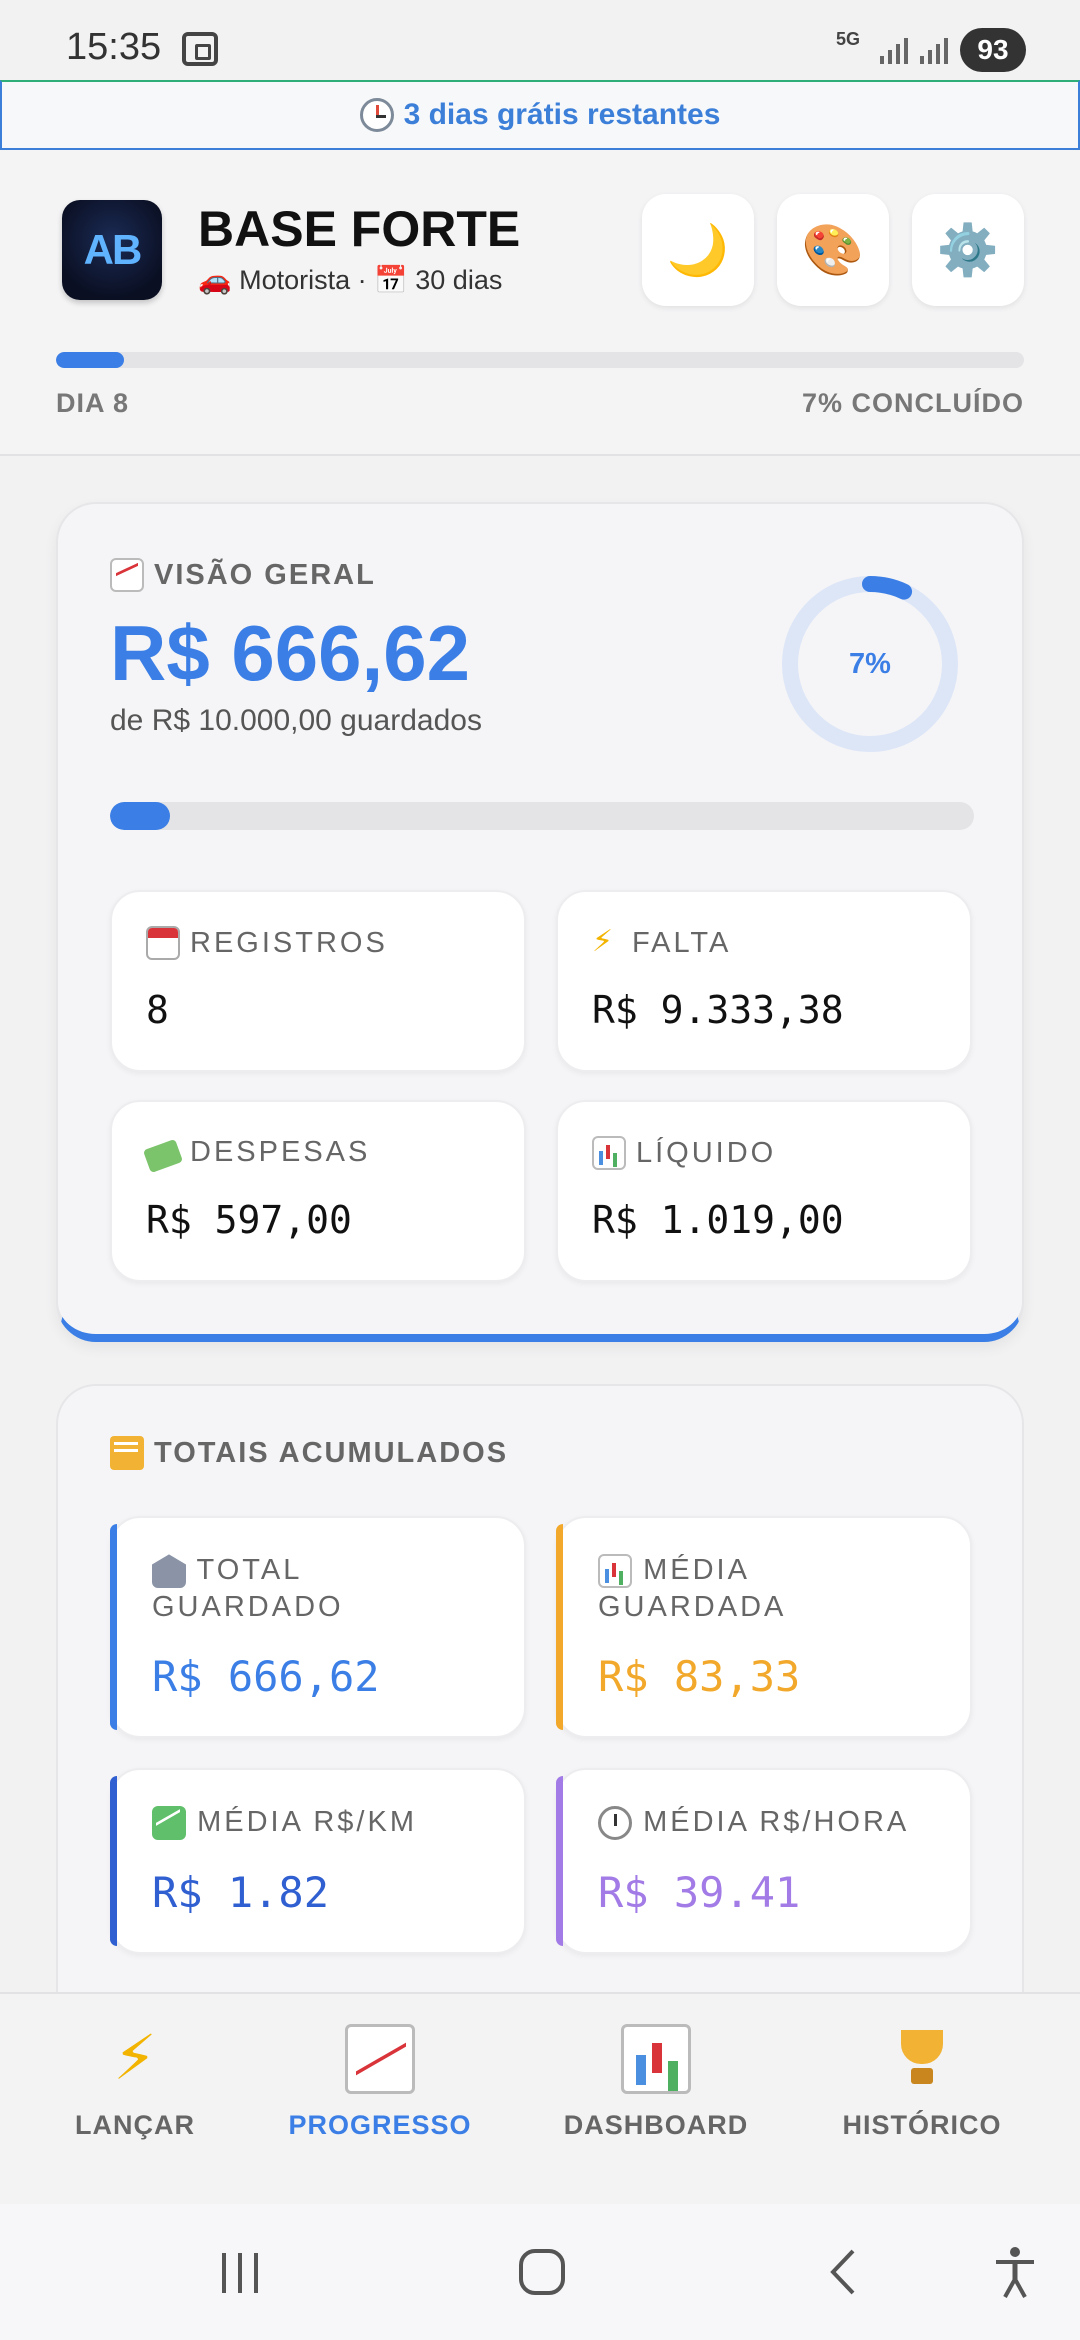 The width and height of the screenshot is (1080, 2340). I want to click on nav-label: PROGRESSO, so click(380, 2125).